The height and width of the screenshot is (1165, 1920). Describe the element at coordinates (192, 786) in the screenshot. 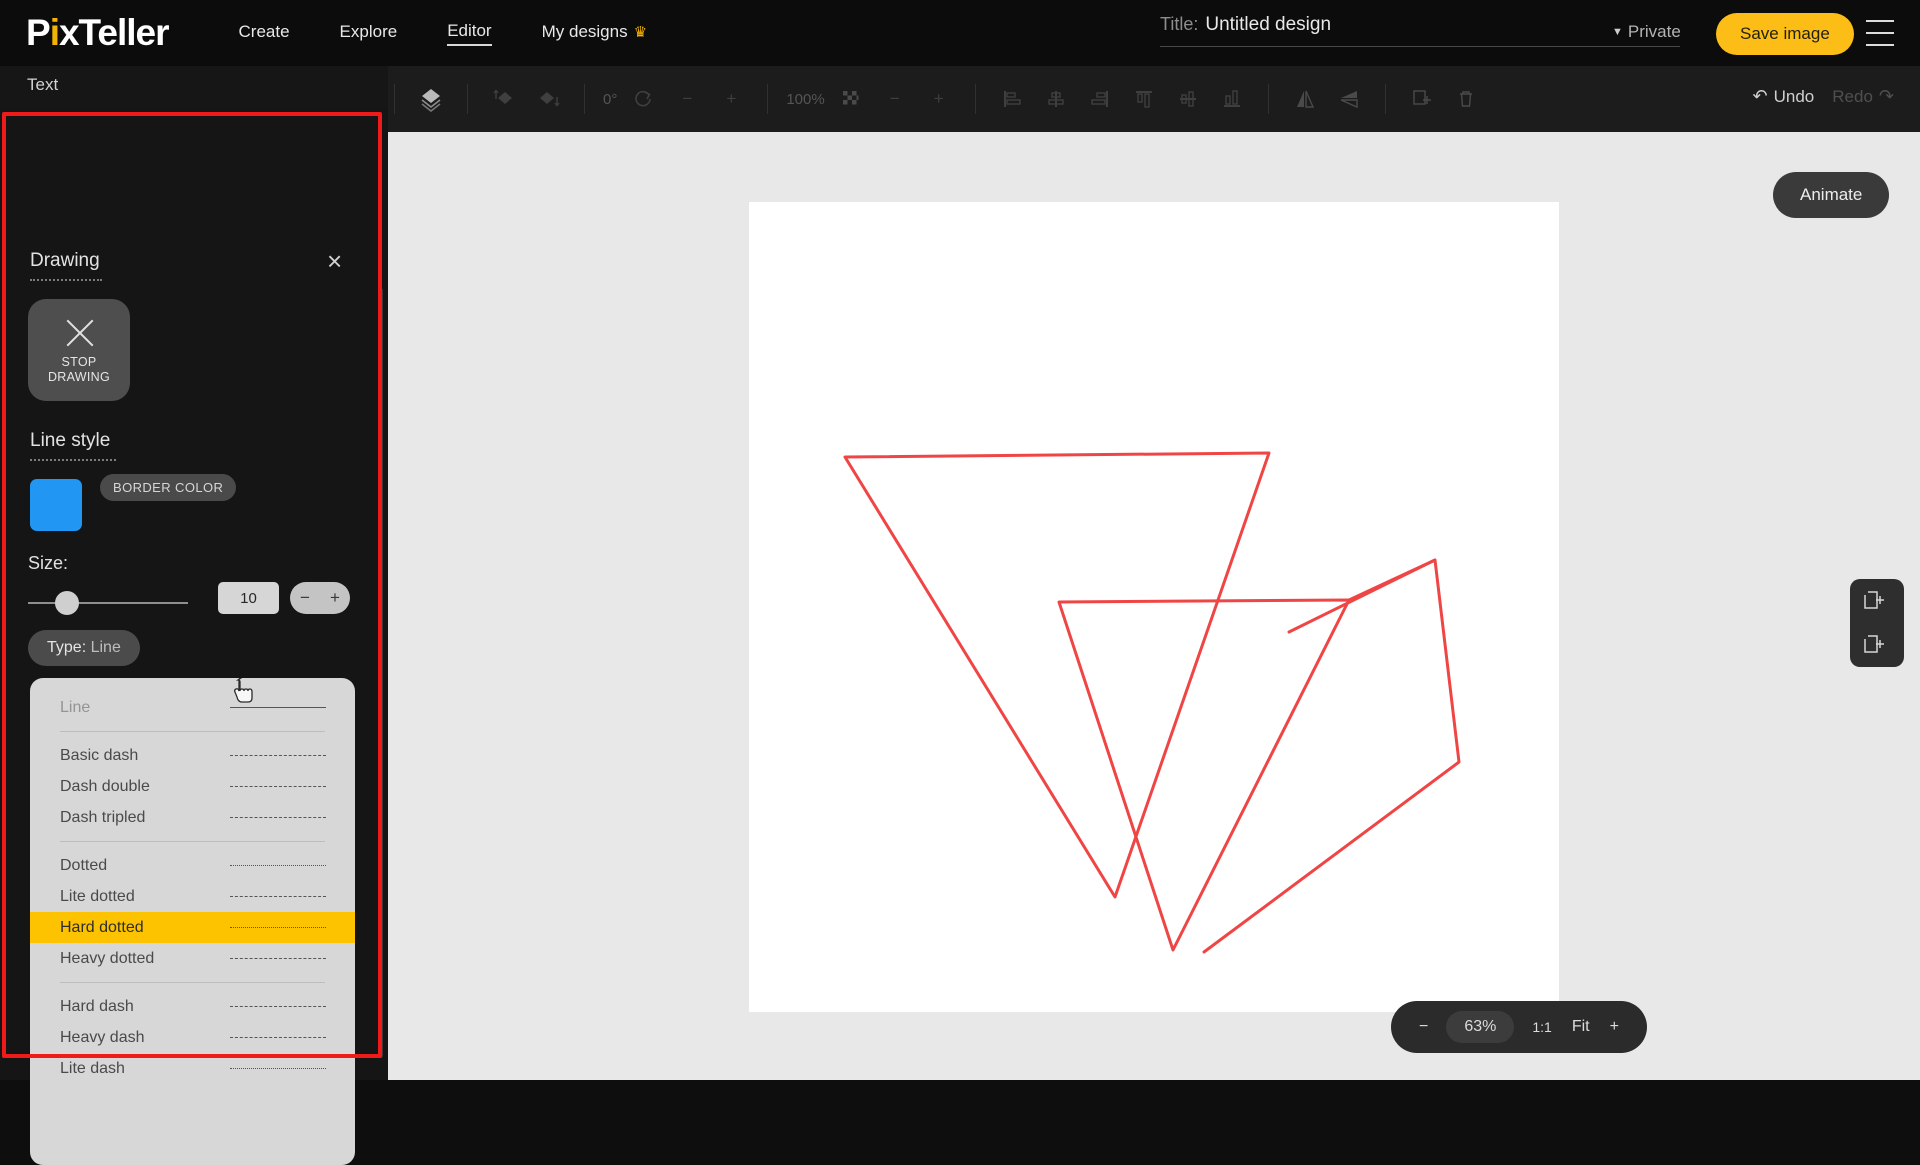

I see `line-style-option-dash-double: Dash double` at that location.